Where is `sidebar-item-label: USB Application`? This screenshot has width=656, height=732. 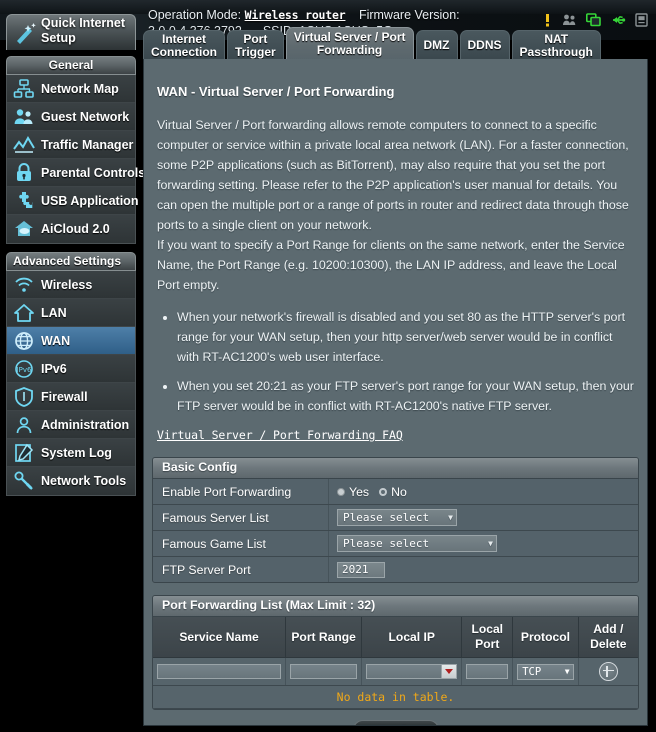
sidebar-item-label: USB Application is located at coordinates (90, 200).